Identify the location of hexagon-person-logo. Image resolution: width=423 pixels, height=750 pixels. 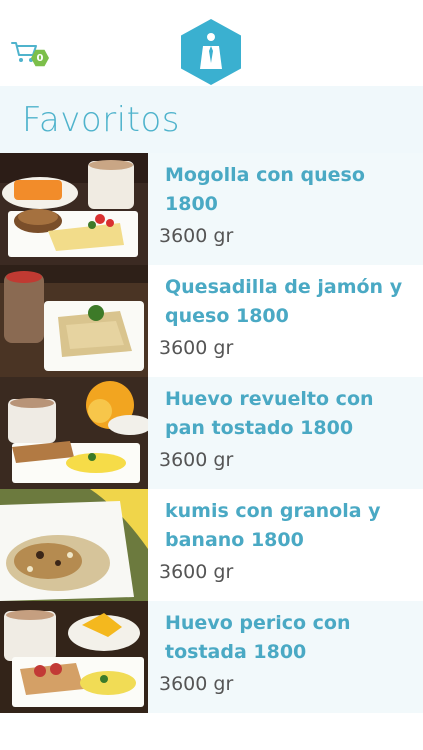
(211, 52).